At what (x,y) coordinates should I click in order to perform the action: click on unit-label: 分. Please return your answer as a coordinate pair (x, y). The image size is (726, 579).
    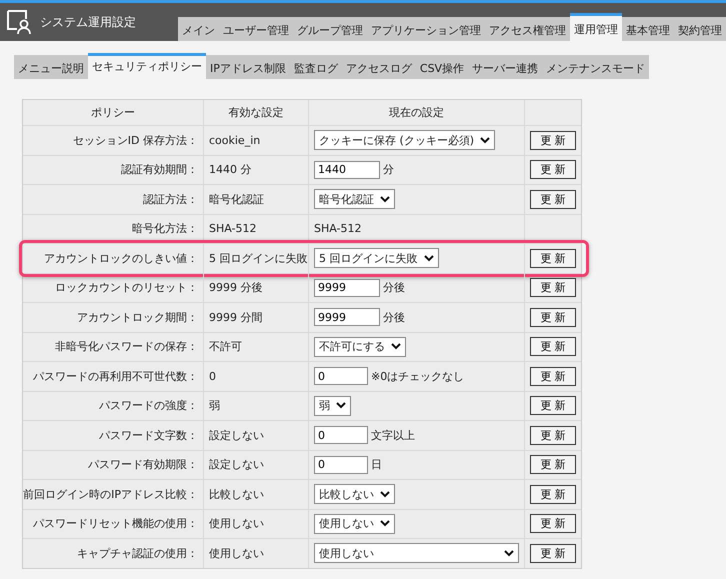
    Looking at the image, I should click on (388, 170).